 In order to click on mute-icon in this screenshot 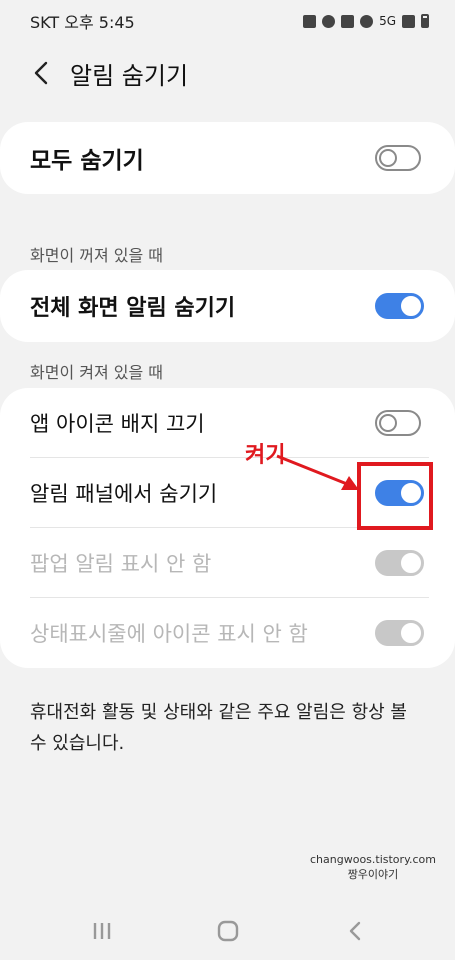, I will do `click(348, 21)`.